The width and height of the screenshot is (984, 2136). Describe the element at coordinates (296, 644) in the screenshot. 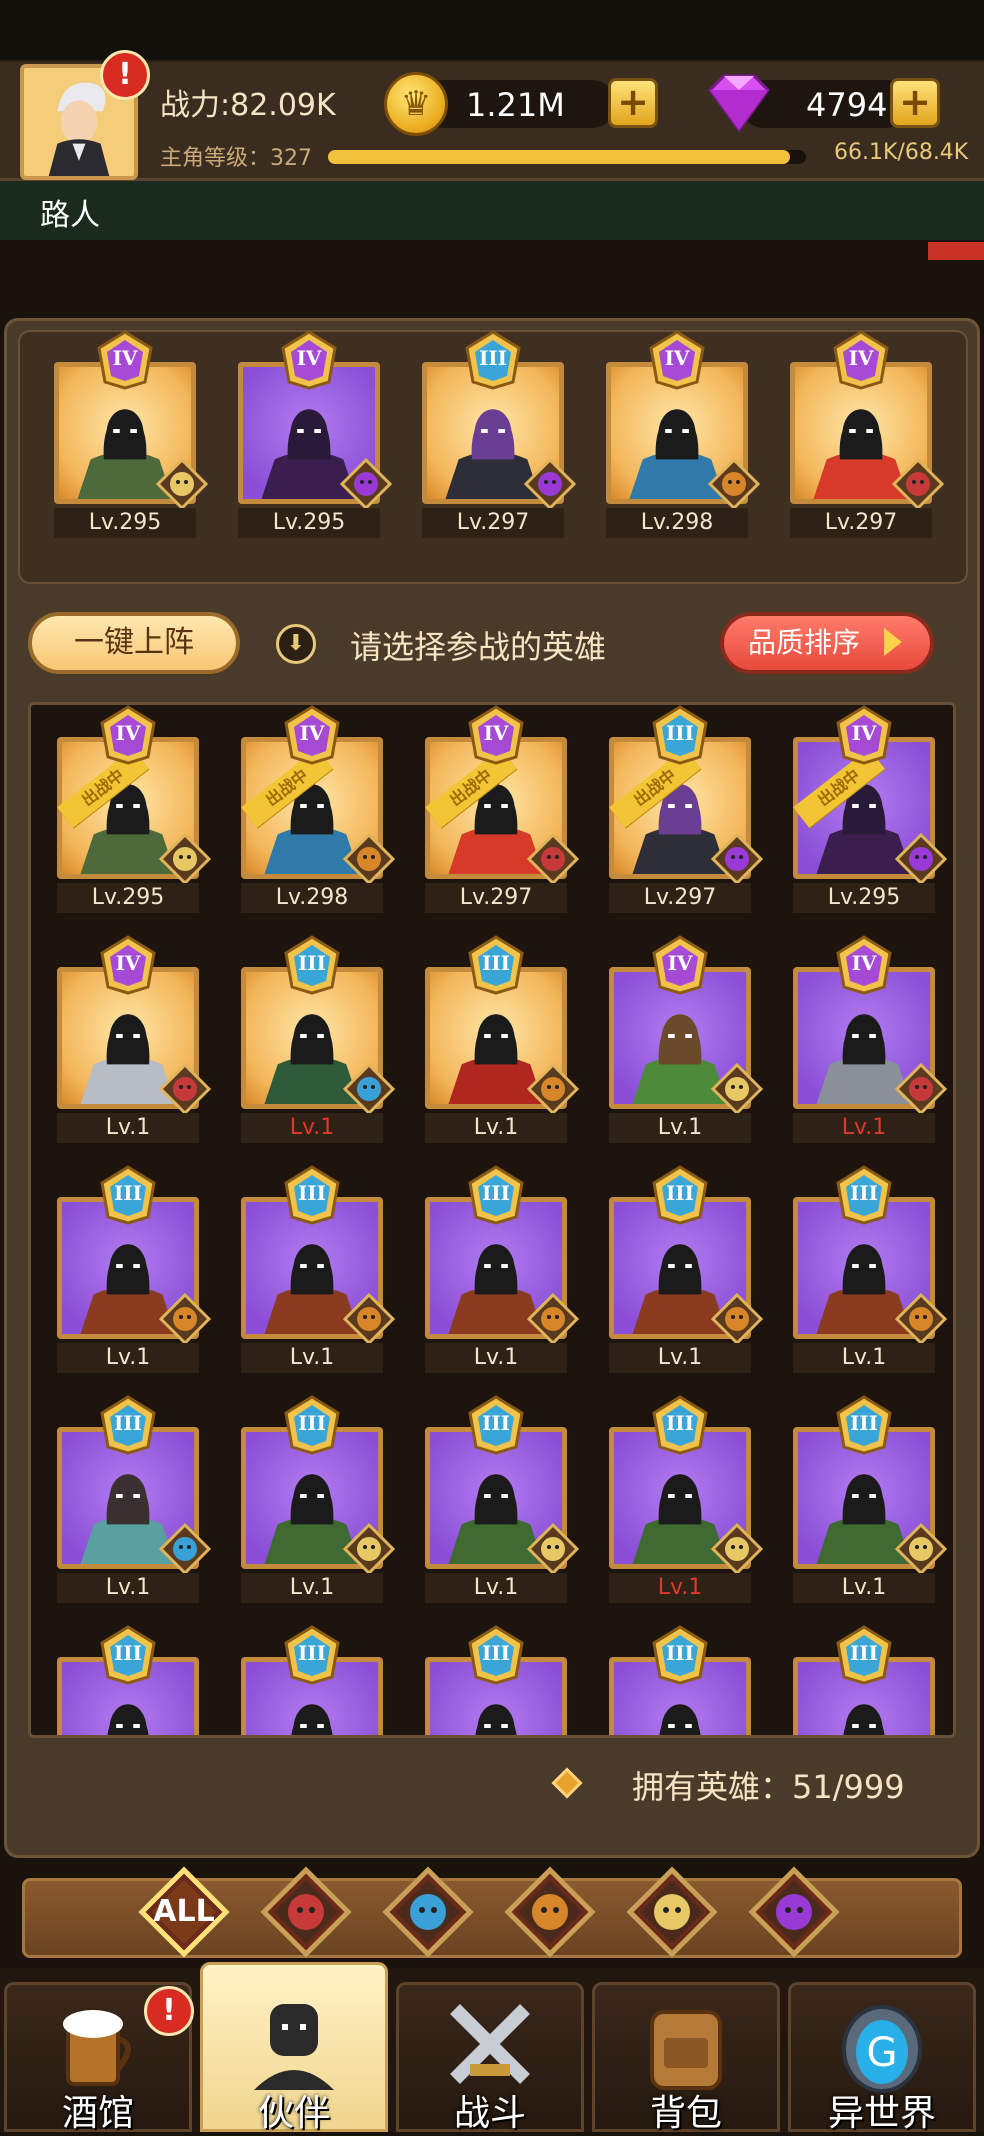

I see `arrow-down-icon: ⬇` at that location.